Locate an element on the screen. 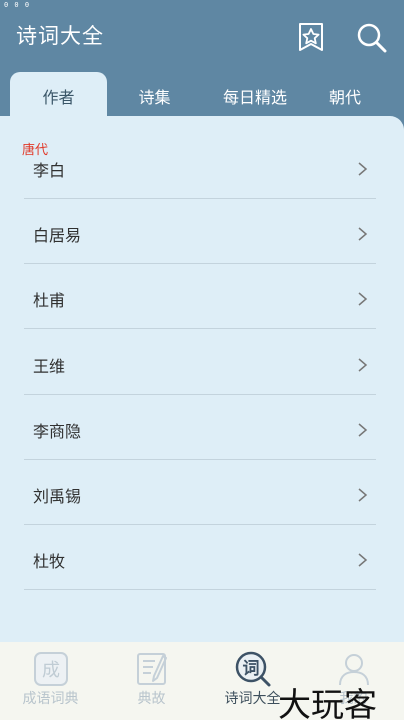  author-name: 李白 is located at coordinates (49, 170).